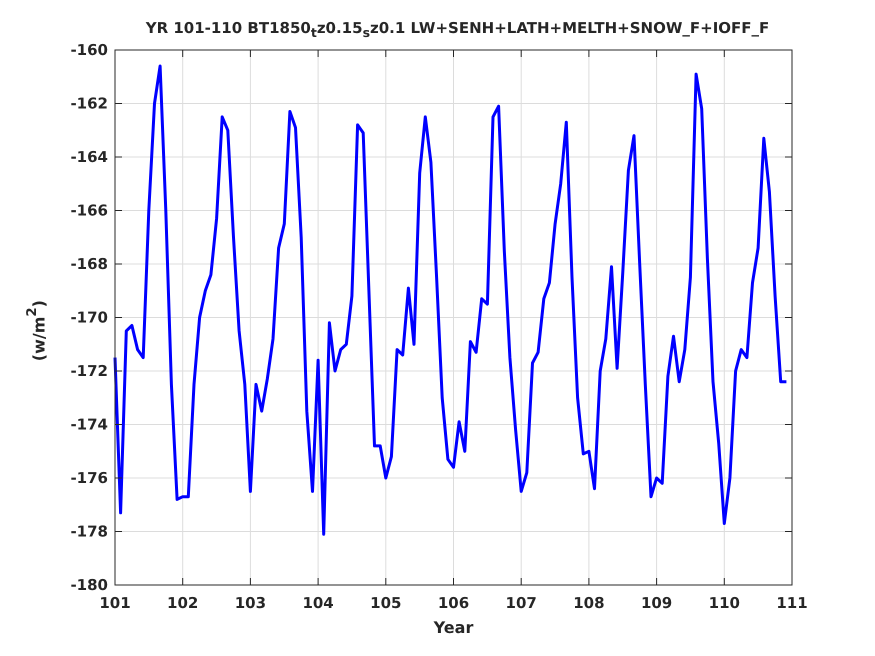  What do you see at coordinates (182, 603) in the screenshot?
I see `x-tick-label: 102` at bounding box center [182, 603].